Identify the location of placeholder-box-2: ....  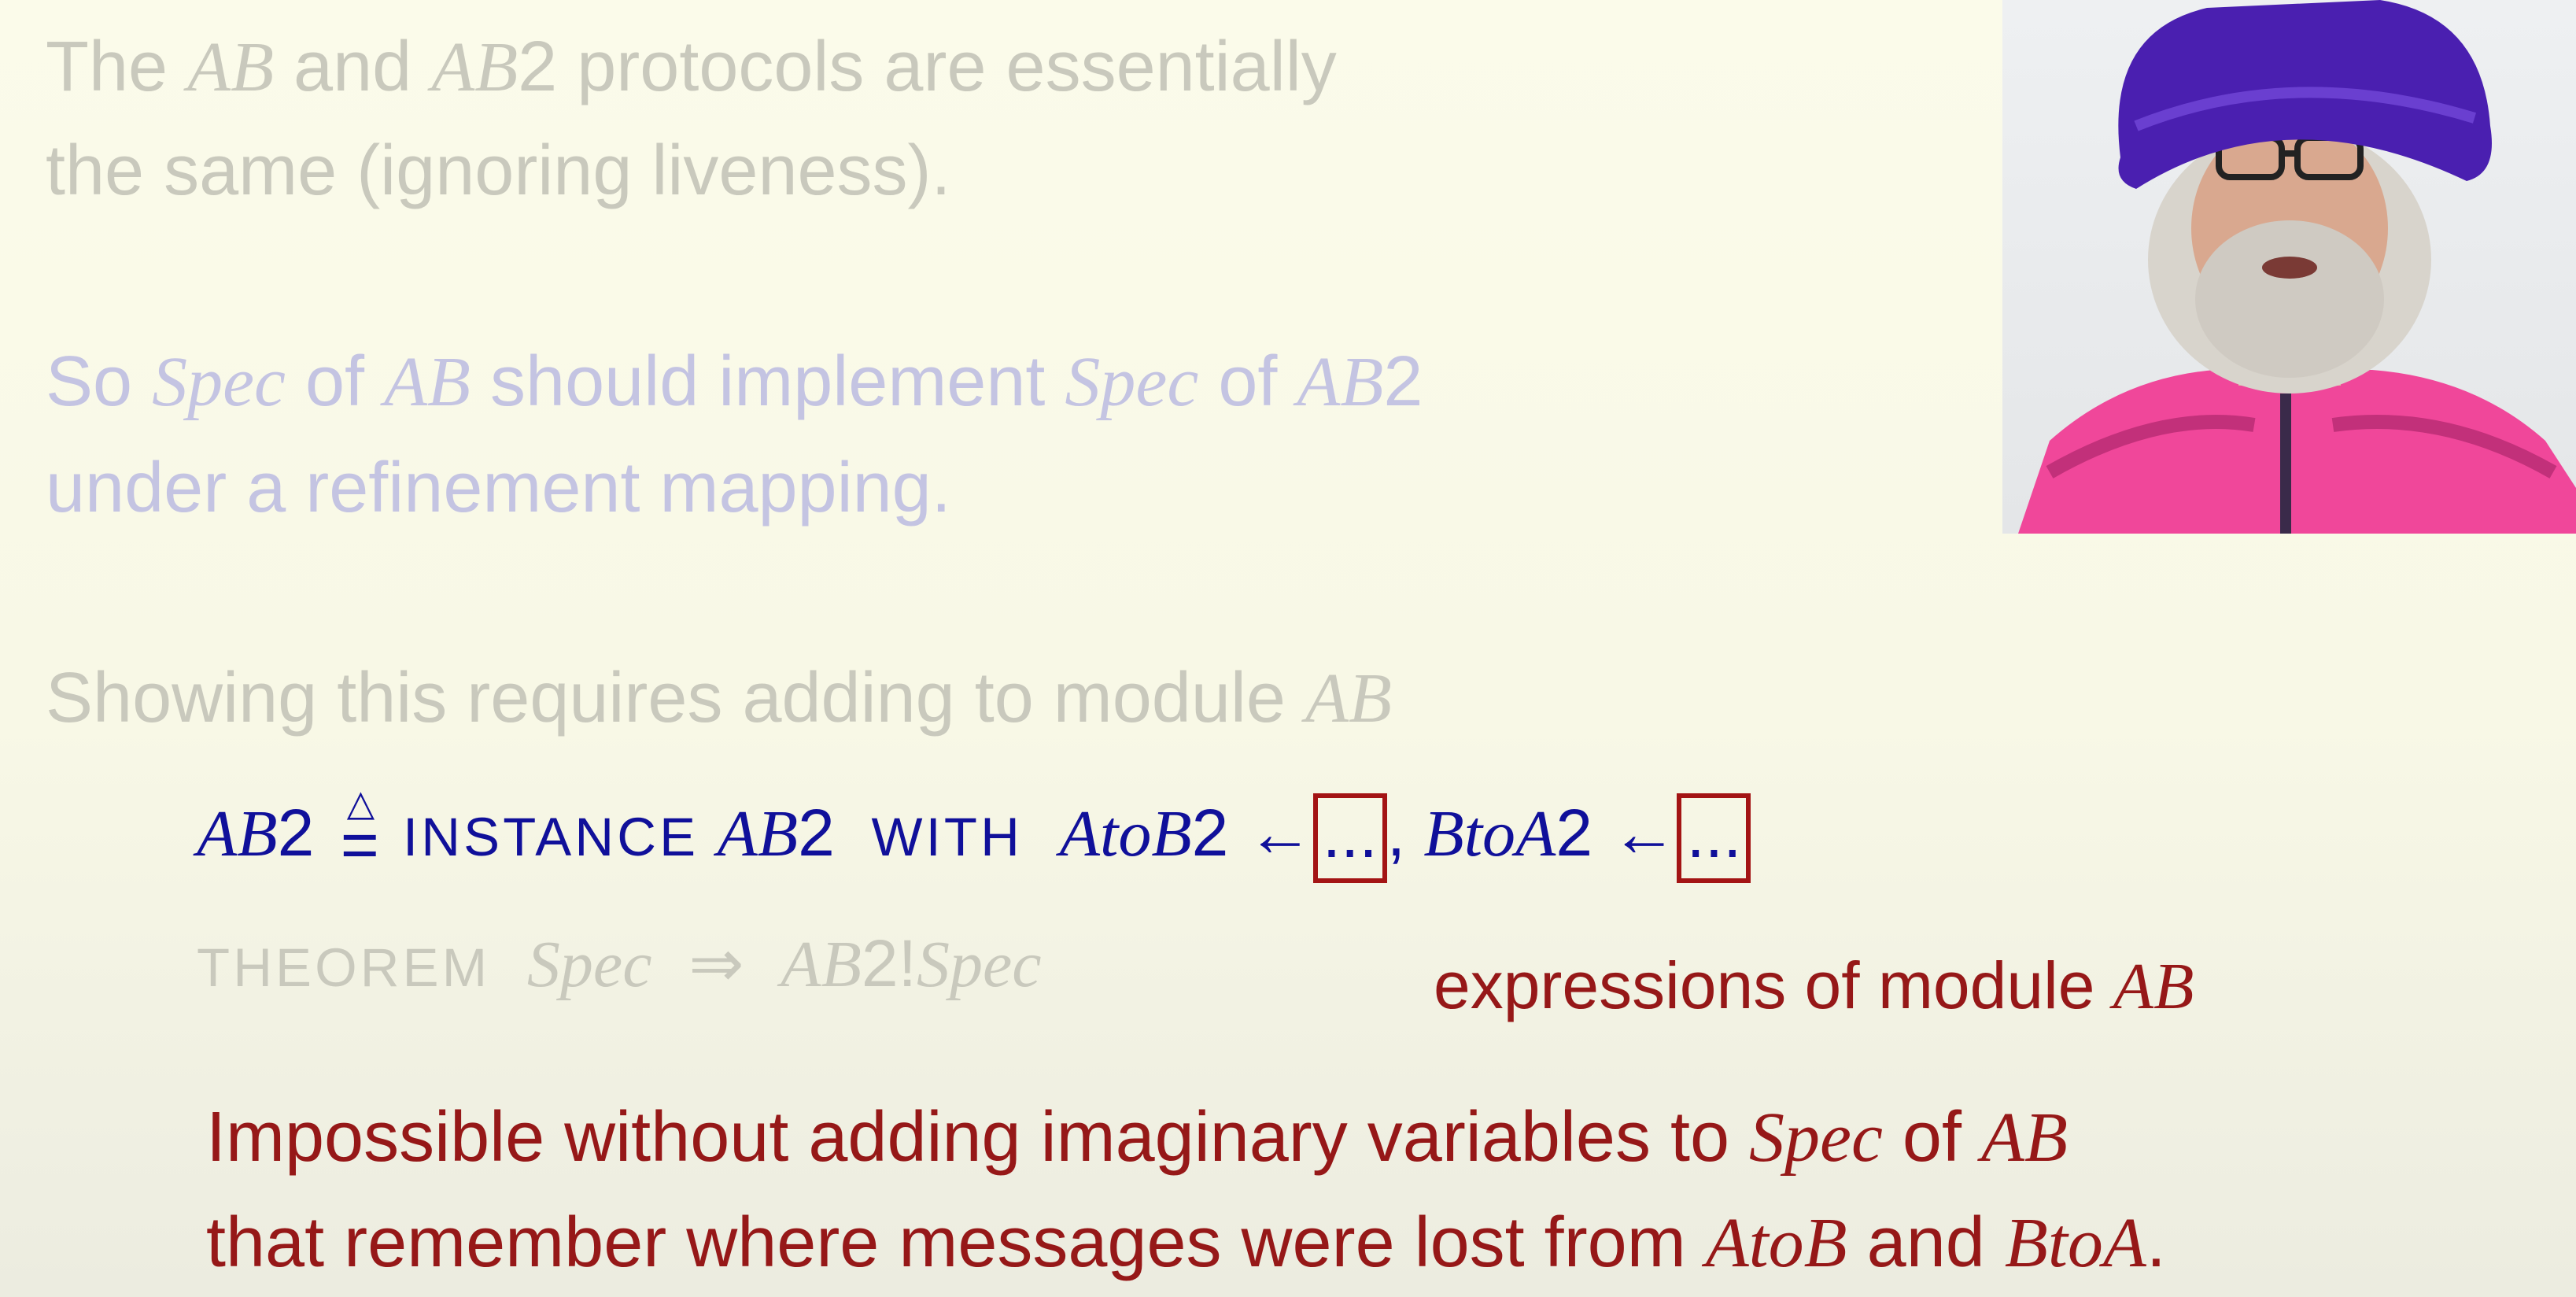
(1714, 838).